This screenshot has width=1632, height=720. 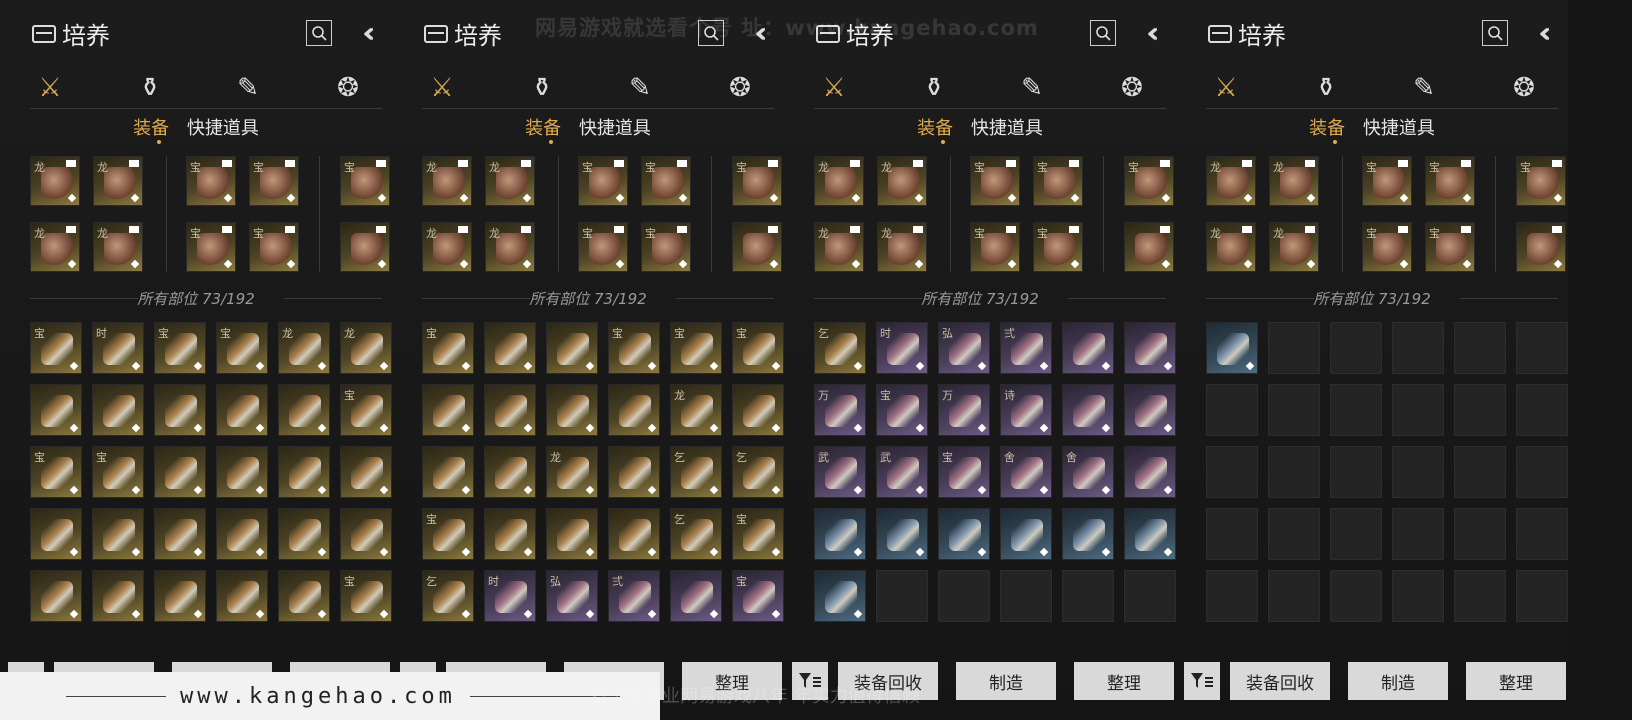 I want to click on recycle-button: 装备回收, so click(x=1280, y=681).